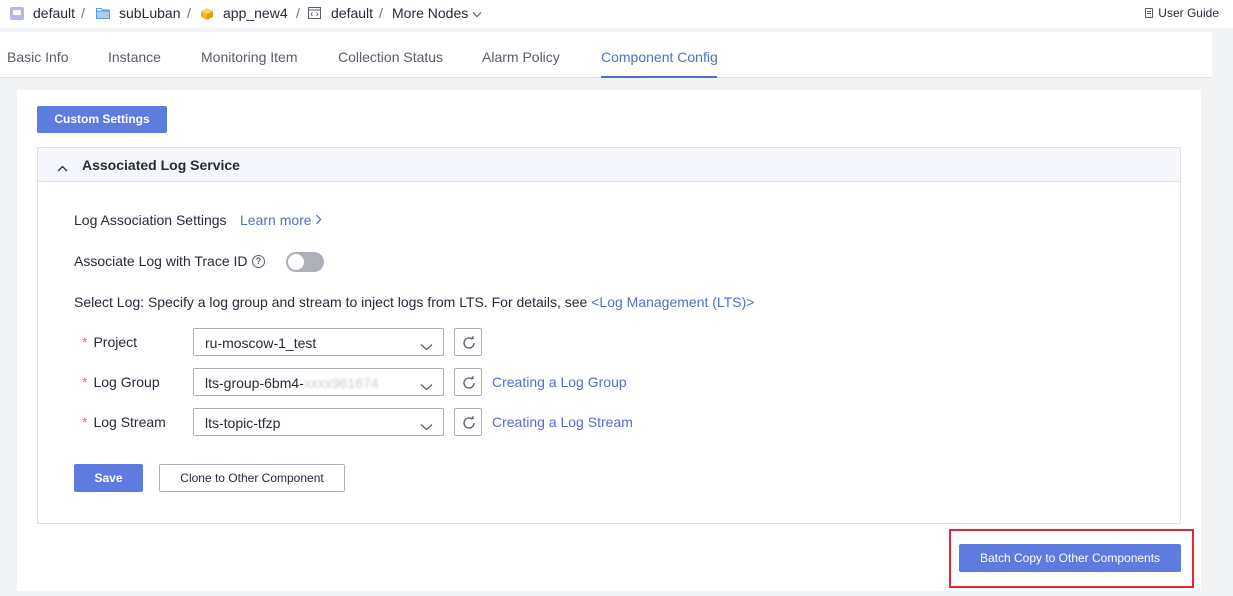  What do you see at coordinates (243, 423) in the screenshot?
I see `log-stream-value: lts-topic-tfzp` at bounding box center [243, 423].